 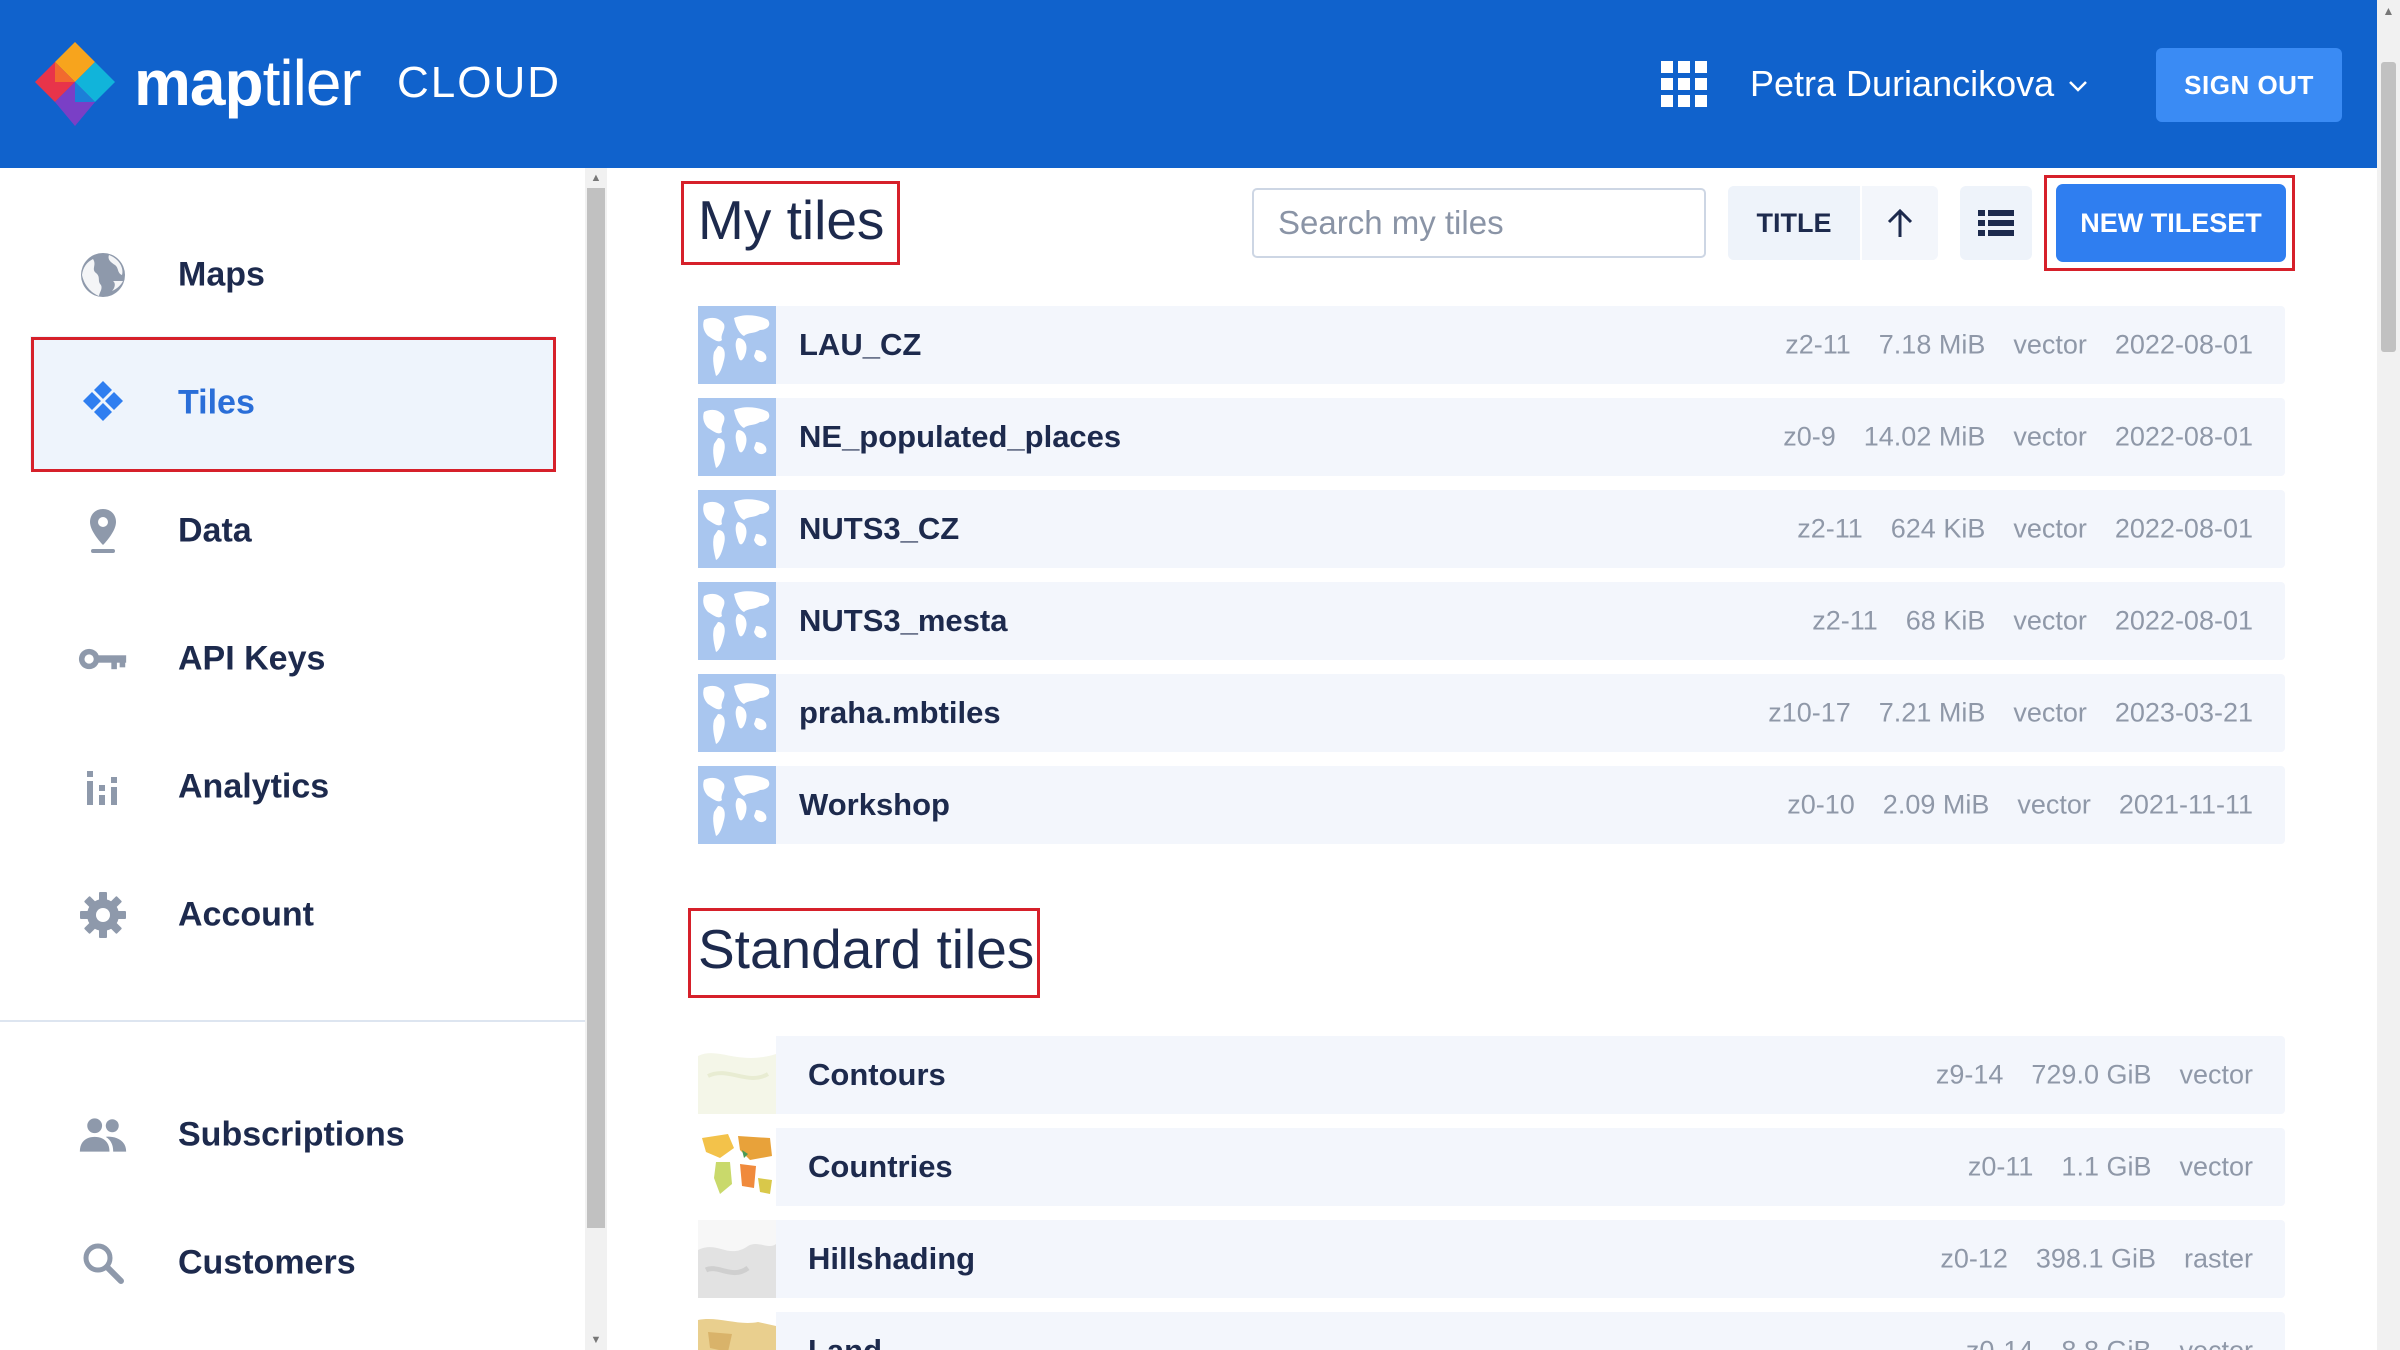 I want to click on tileset-name: LAU_CZ, so click(x=860, y=344).